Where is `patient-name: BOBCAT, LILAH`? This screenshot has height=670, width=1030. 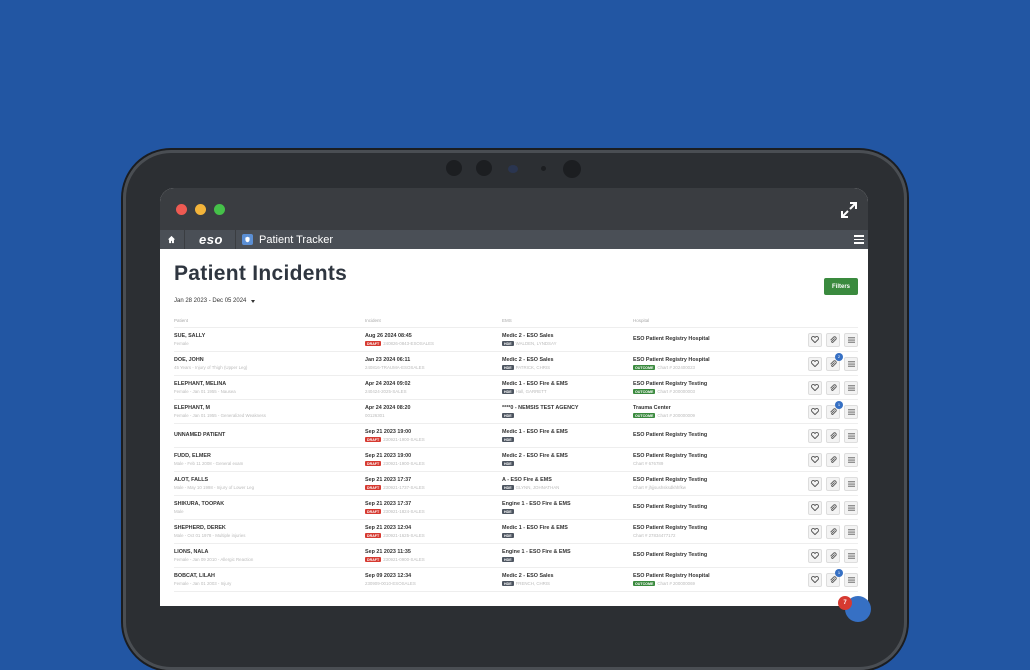 patient-name: BOBCAT, LILAH is located at coordinates (269, 576).